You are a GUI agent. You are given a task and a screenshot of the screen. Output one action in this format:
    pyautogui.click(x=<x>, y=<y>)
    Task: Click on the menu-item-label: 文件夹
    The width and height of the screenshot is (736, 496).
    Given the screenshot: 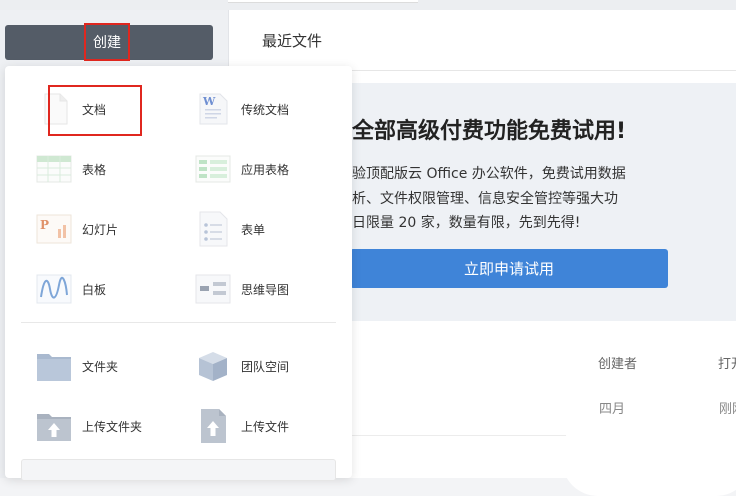 What is the action you would take?
    pyautogui.click(x=100, y=366)
    